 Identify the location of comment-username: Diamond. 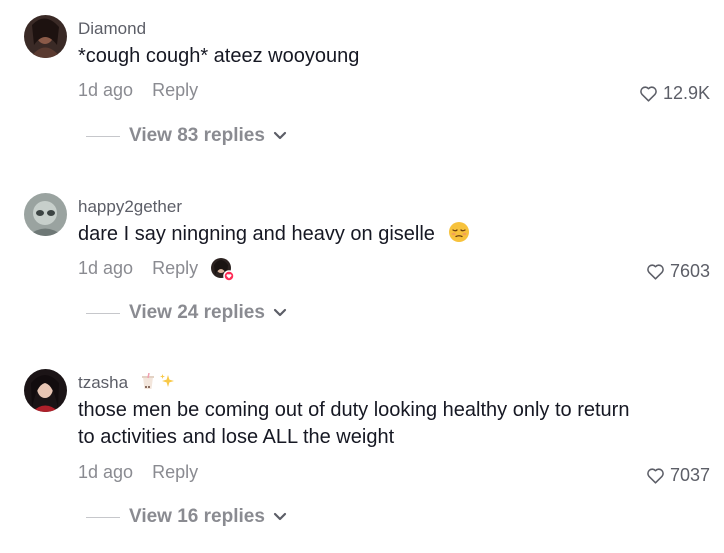
(112, 29).